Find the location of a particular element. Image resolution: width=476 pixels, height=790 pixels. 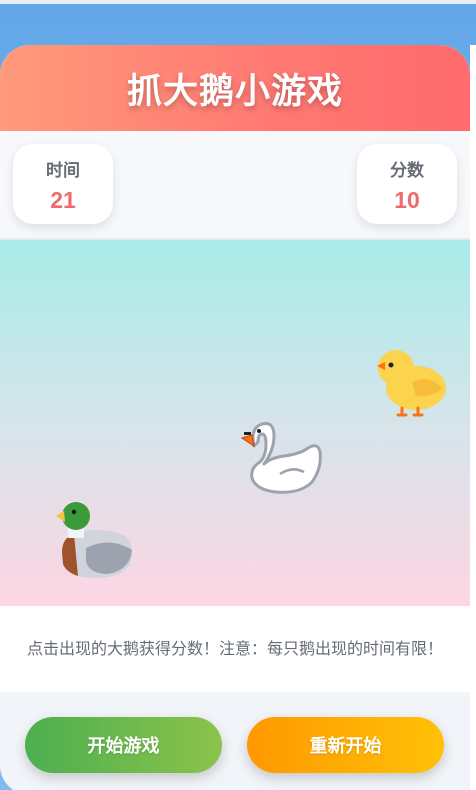

goose-icon is located at coordinates (282, 457).